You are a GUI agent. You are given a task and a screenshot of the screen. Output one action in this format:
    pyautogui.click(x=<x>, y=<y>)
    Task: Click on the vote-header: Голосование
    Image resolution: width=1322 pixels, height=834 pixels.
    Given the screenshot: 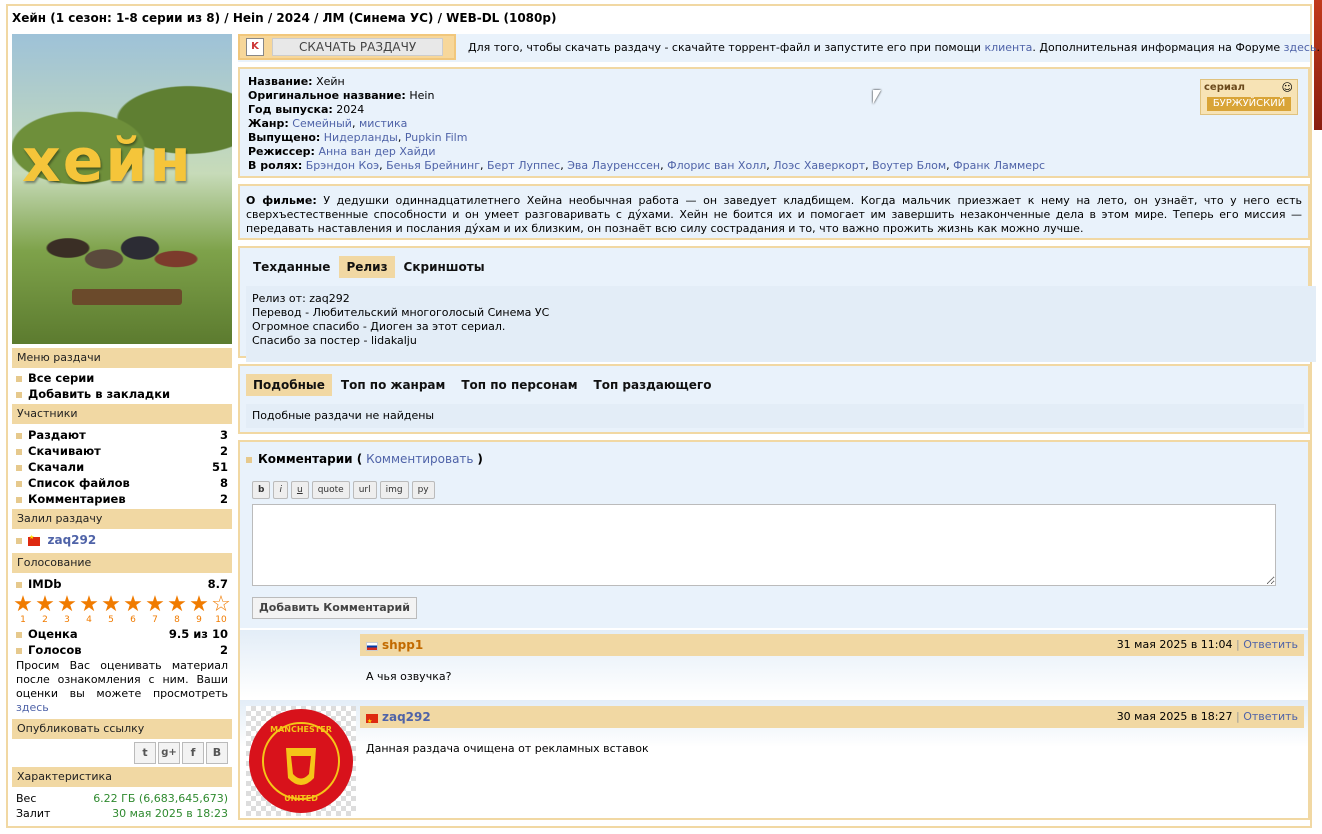 What is the action you would take?
    pyautogui.click(x=122, y=563)
    